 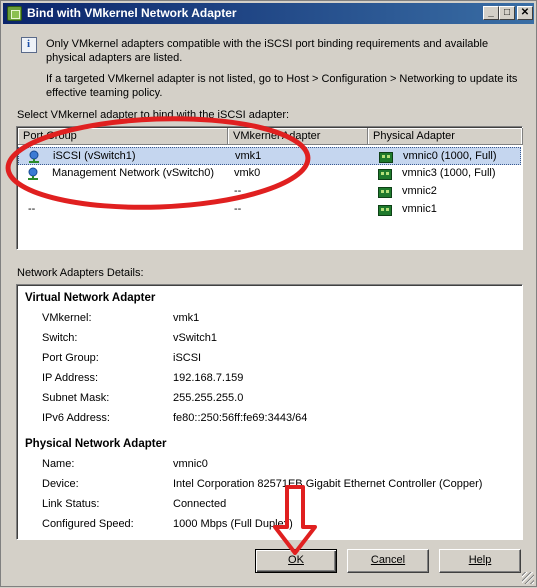 I want to click on detail-key: IP Address:, so click(x=70, y=378).